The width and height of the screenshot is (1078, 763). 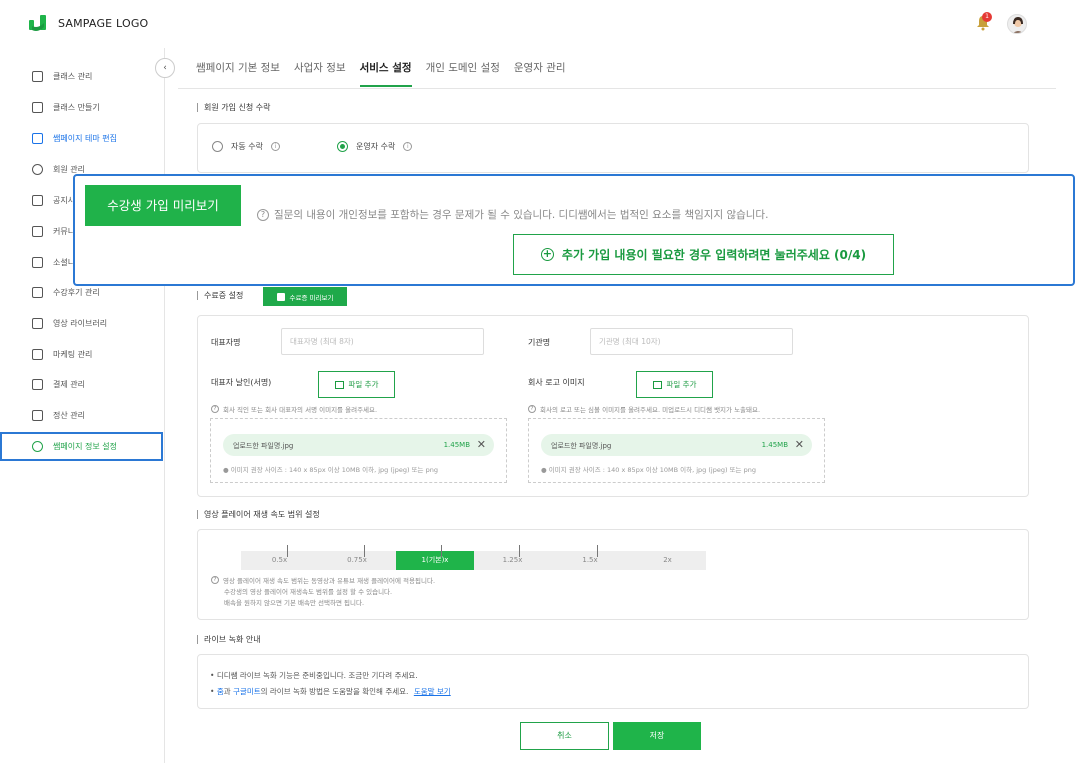 I want to click on sidebar-collapse-button: ‹, so click(x=165, y=68).